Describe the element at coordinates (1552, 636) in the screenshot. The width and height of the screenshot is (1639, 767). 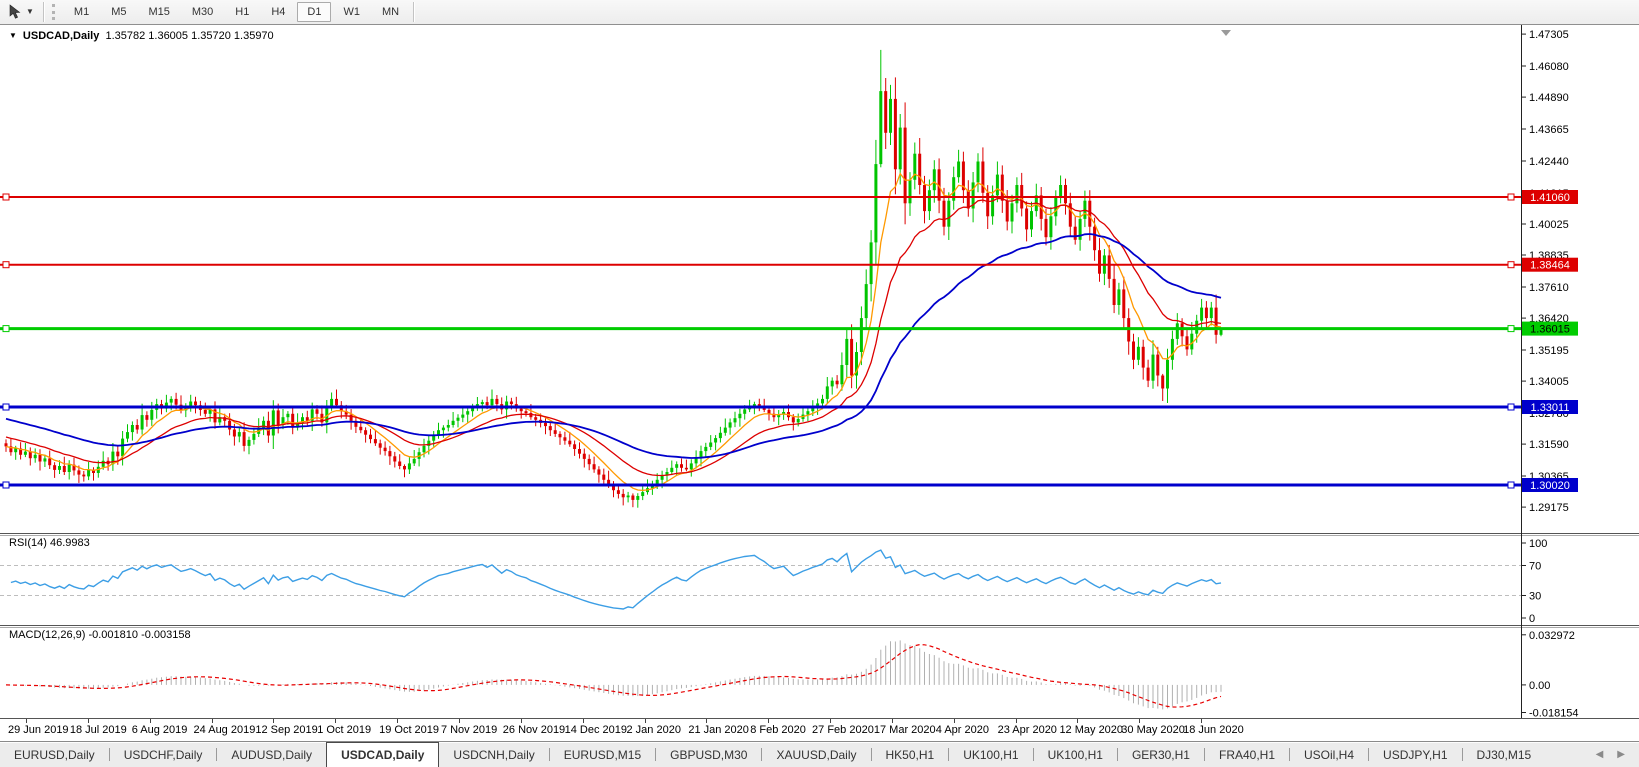
I see `macd-axis-label: 0.032972` at that location.